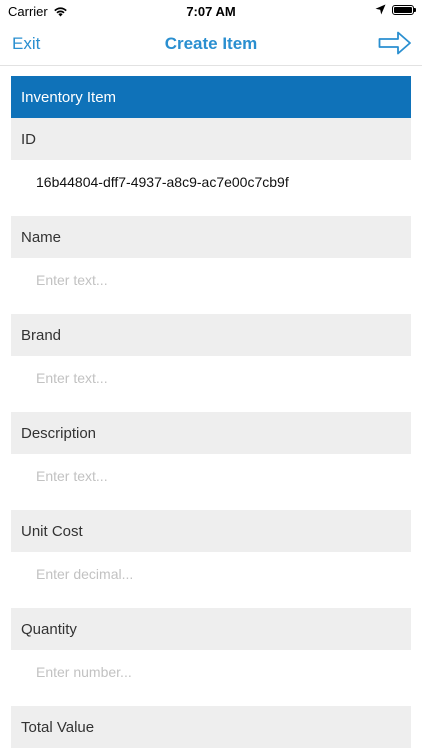  I want to click on brand-input, so click(206, 378).